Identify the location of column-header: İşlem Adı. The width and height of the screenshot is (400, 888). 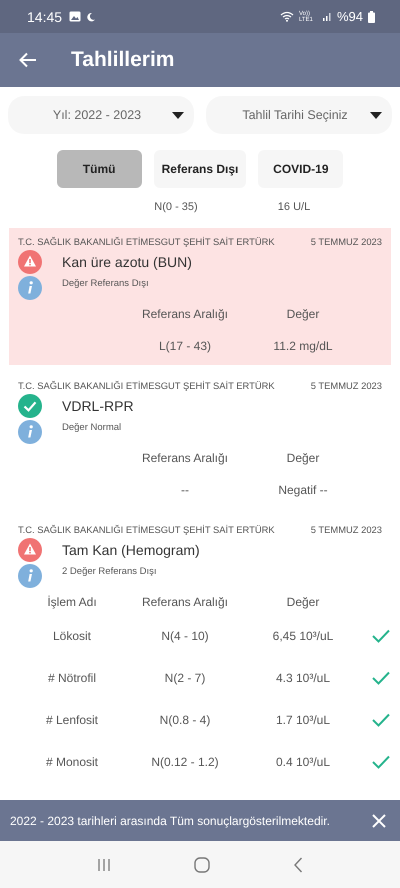
(72, 602).